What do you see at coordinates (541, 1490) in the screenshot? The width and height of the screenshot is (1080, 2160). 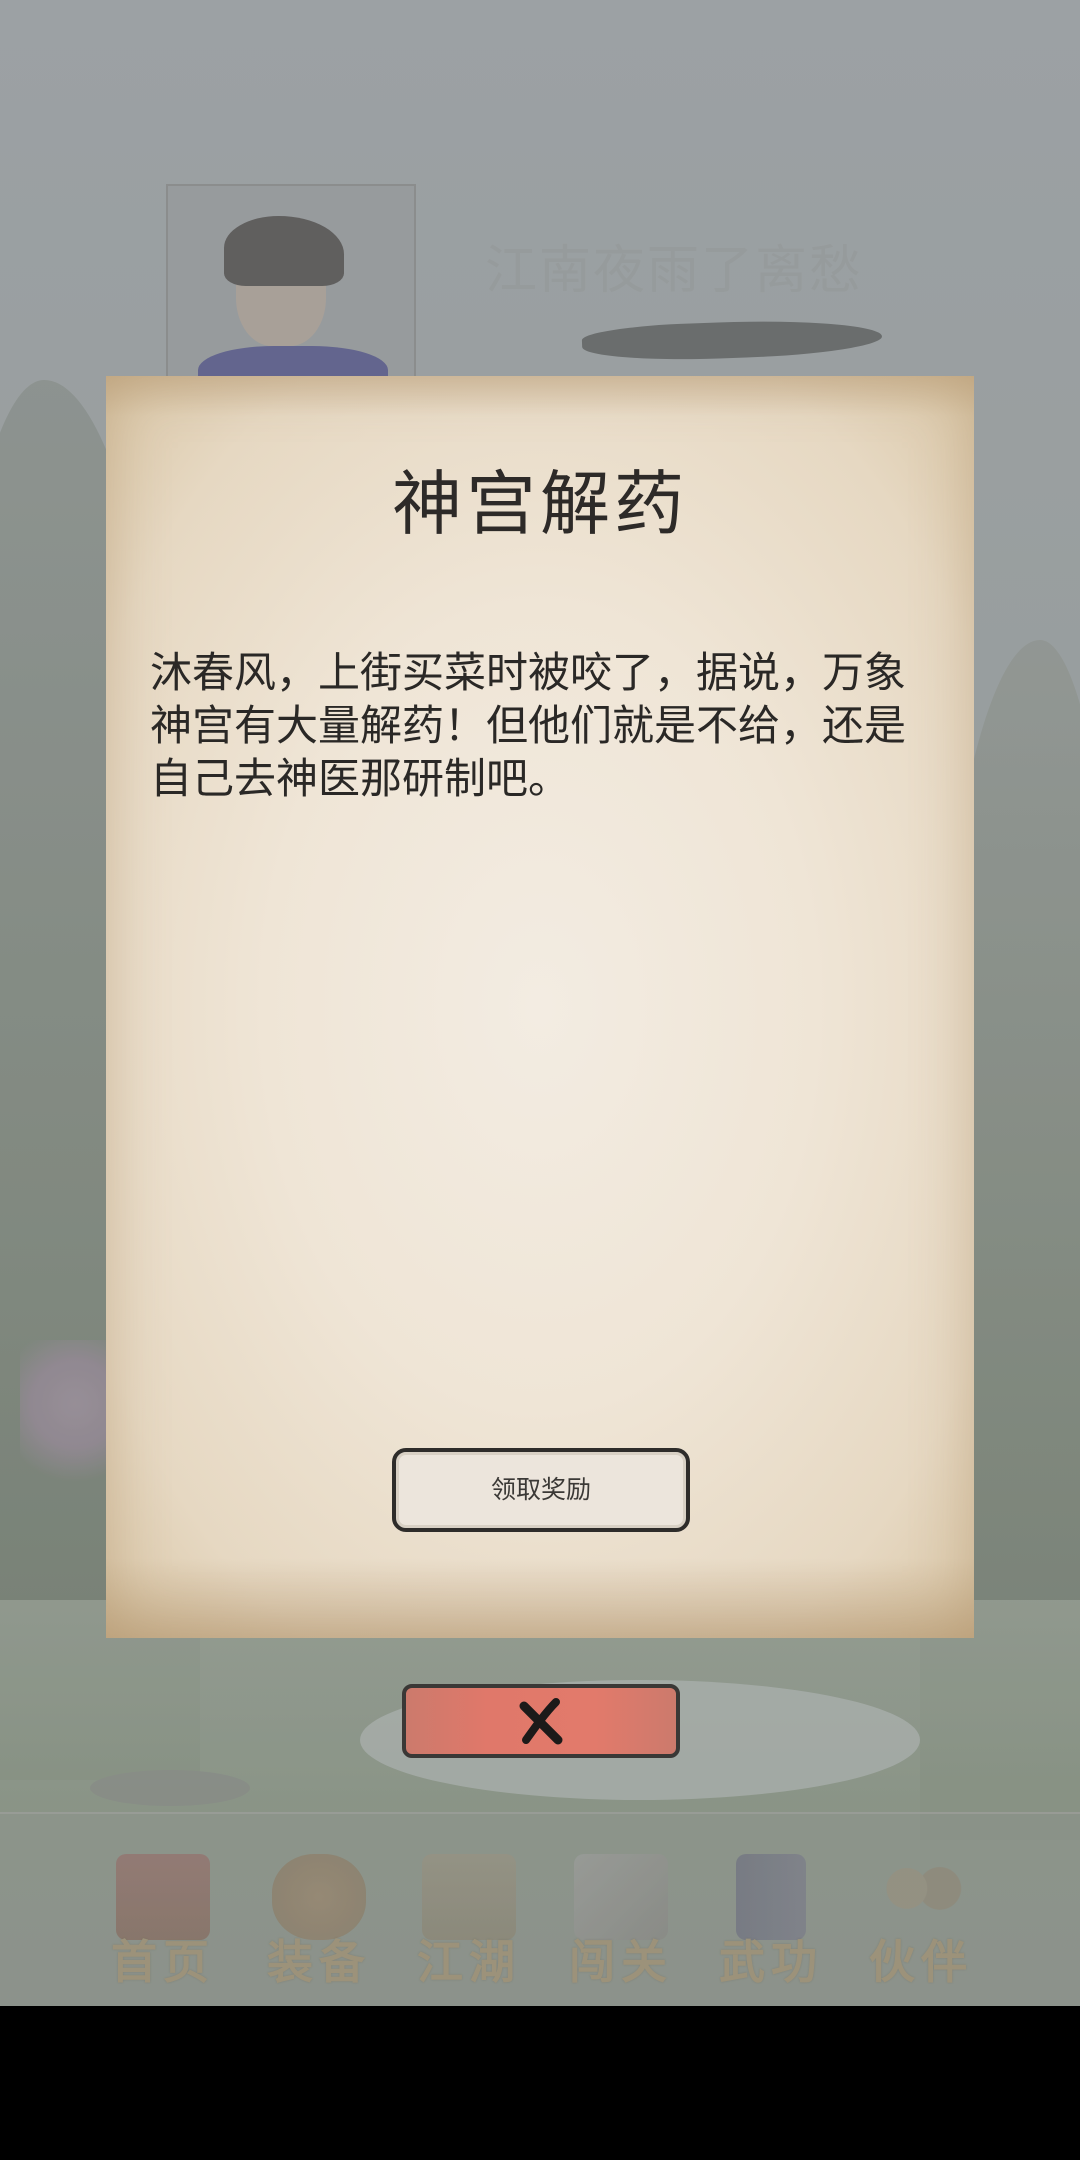 I see `claim-reward-button: 领取奖励` at bounding box center [541, 1490].